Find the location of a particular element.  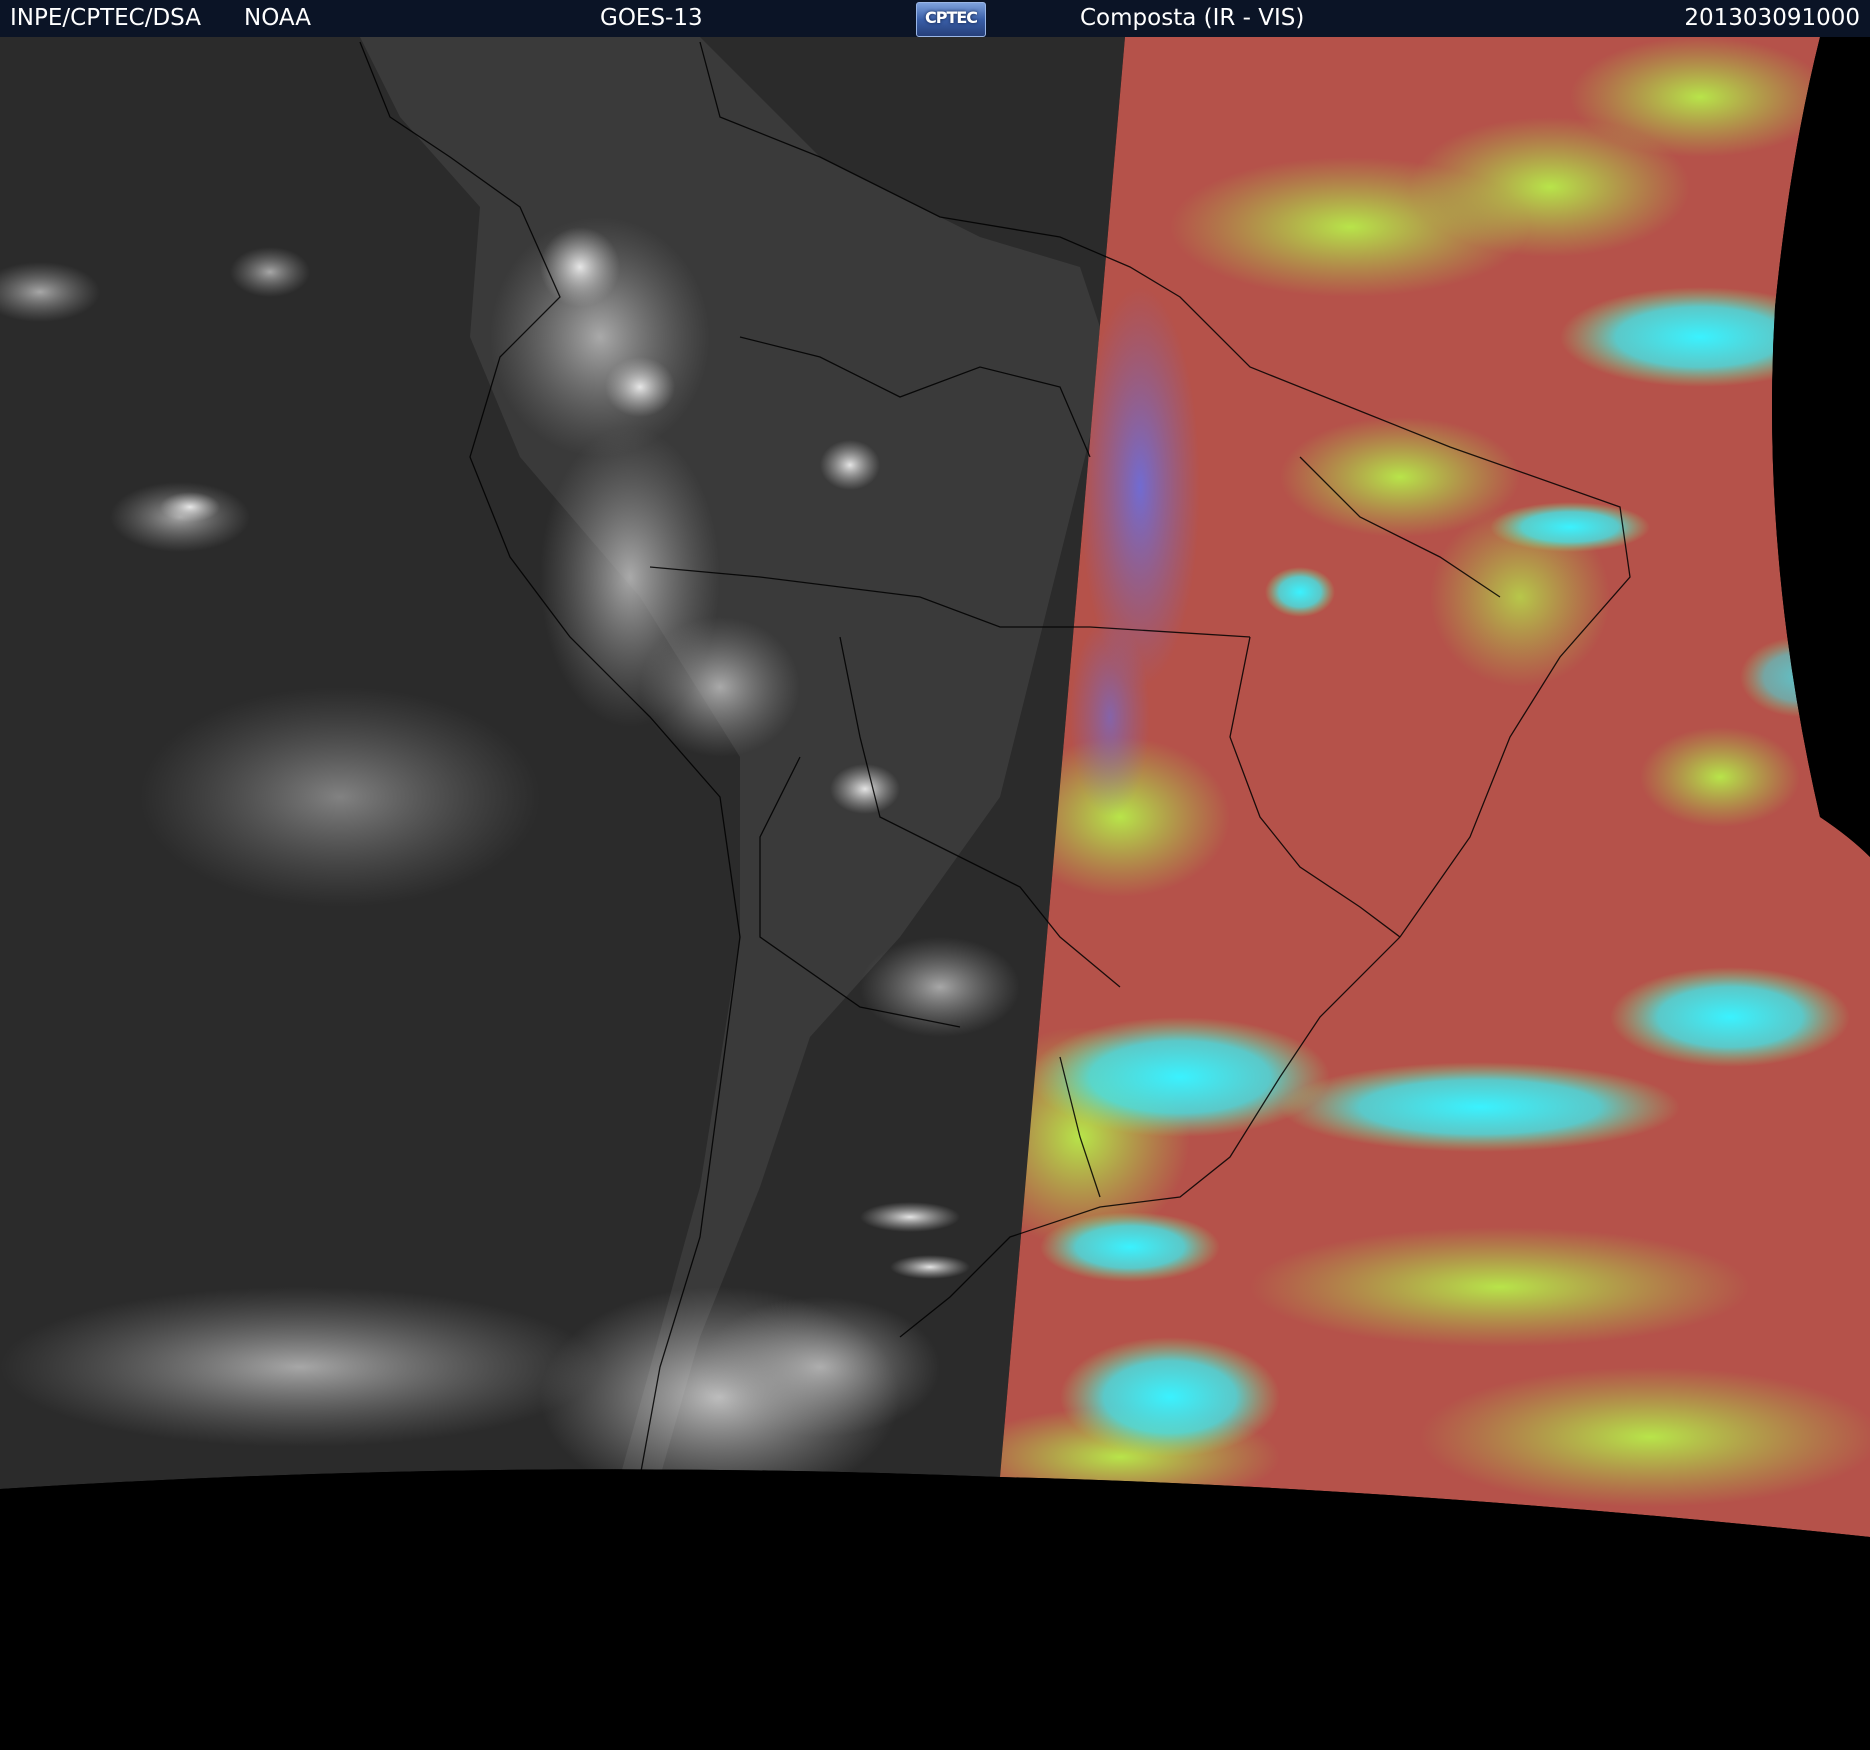

satellite-label: GOES-13 is located at coordinates (651, 18).